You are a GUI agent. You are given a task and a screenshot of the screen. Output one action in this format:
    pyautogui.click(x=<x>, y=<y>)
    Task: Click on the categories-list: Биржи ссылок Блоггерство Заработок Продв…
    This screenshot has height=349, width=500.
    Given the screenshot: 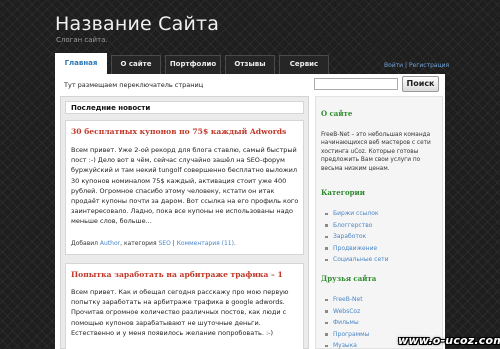 What is the action you would take?
    pyautogui.click(x=382, y=237)
    